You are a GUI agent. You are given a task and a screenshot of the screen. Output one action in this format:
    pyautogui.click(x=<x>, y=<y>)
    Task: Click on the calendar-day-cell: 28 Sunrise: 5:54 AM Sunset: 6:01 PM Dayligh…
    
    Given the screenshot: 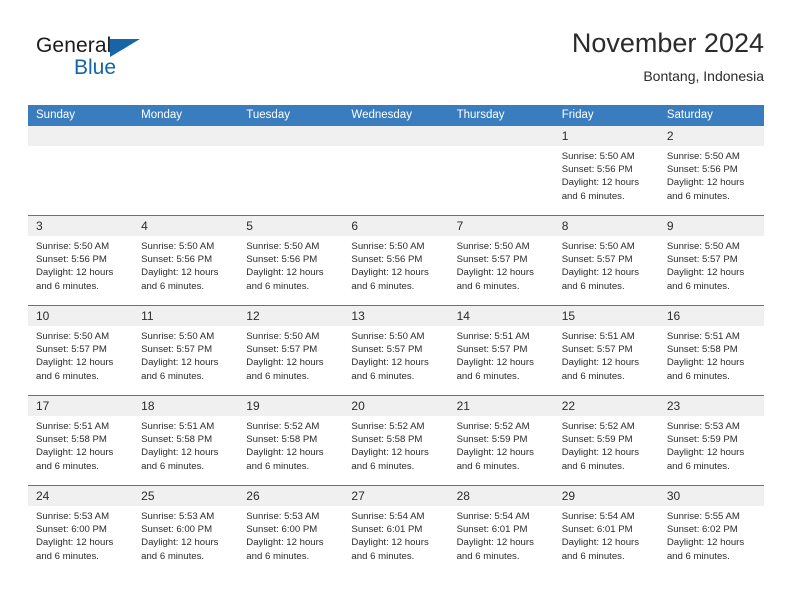 What is the action you would take?
    pyautogui.click(x=501, y=530)
    